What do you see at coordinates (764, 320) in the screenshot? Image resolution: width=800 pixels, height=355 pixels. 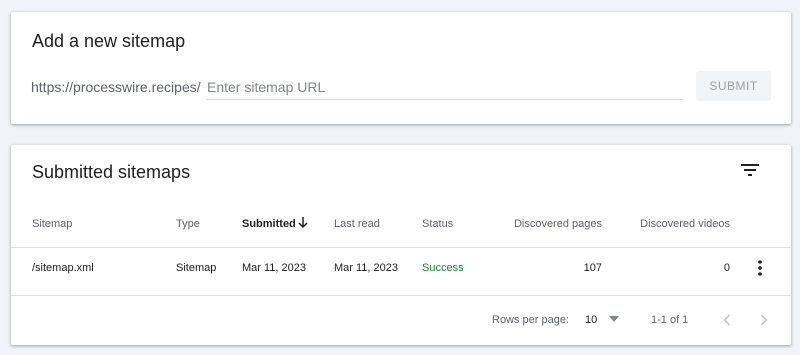 I see `chevron-right-icon` at bounding box center [764, 320].